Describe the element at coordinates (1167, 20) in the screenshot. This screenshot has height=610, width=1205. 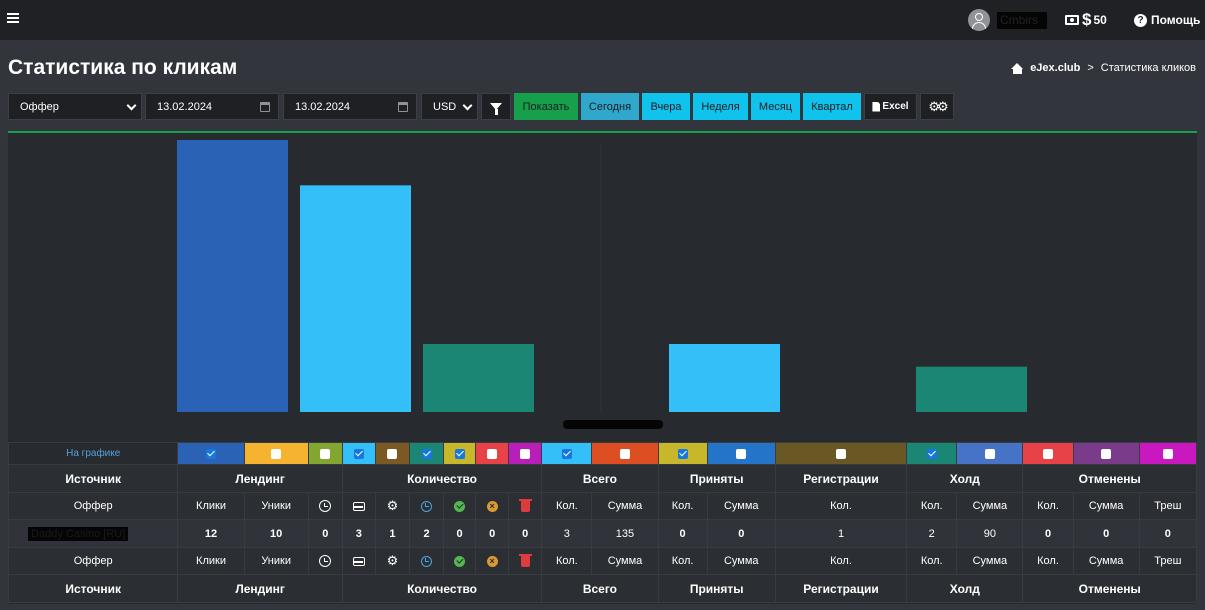
I see `help-link: ? Помощь` at that location.